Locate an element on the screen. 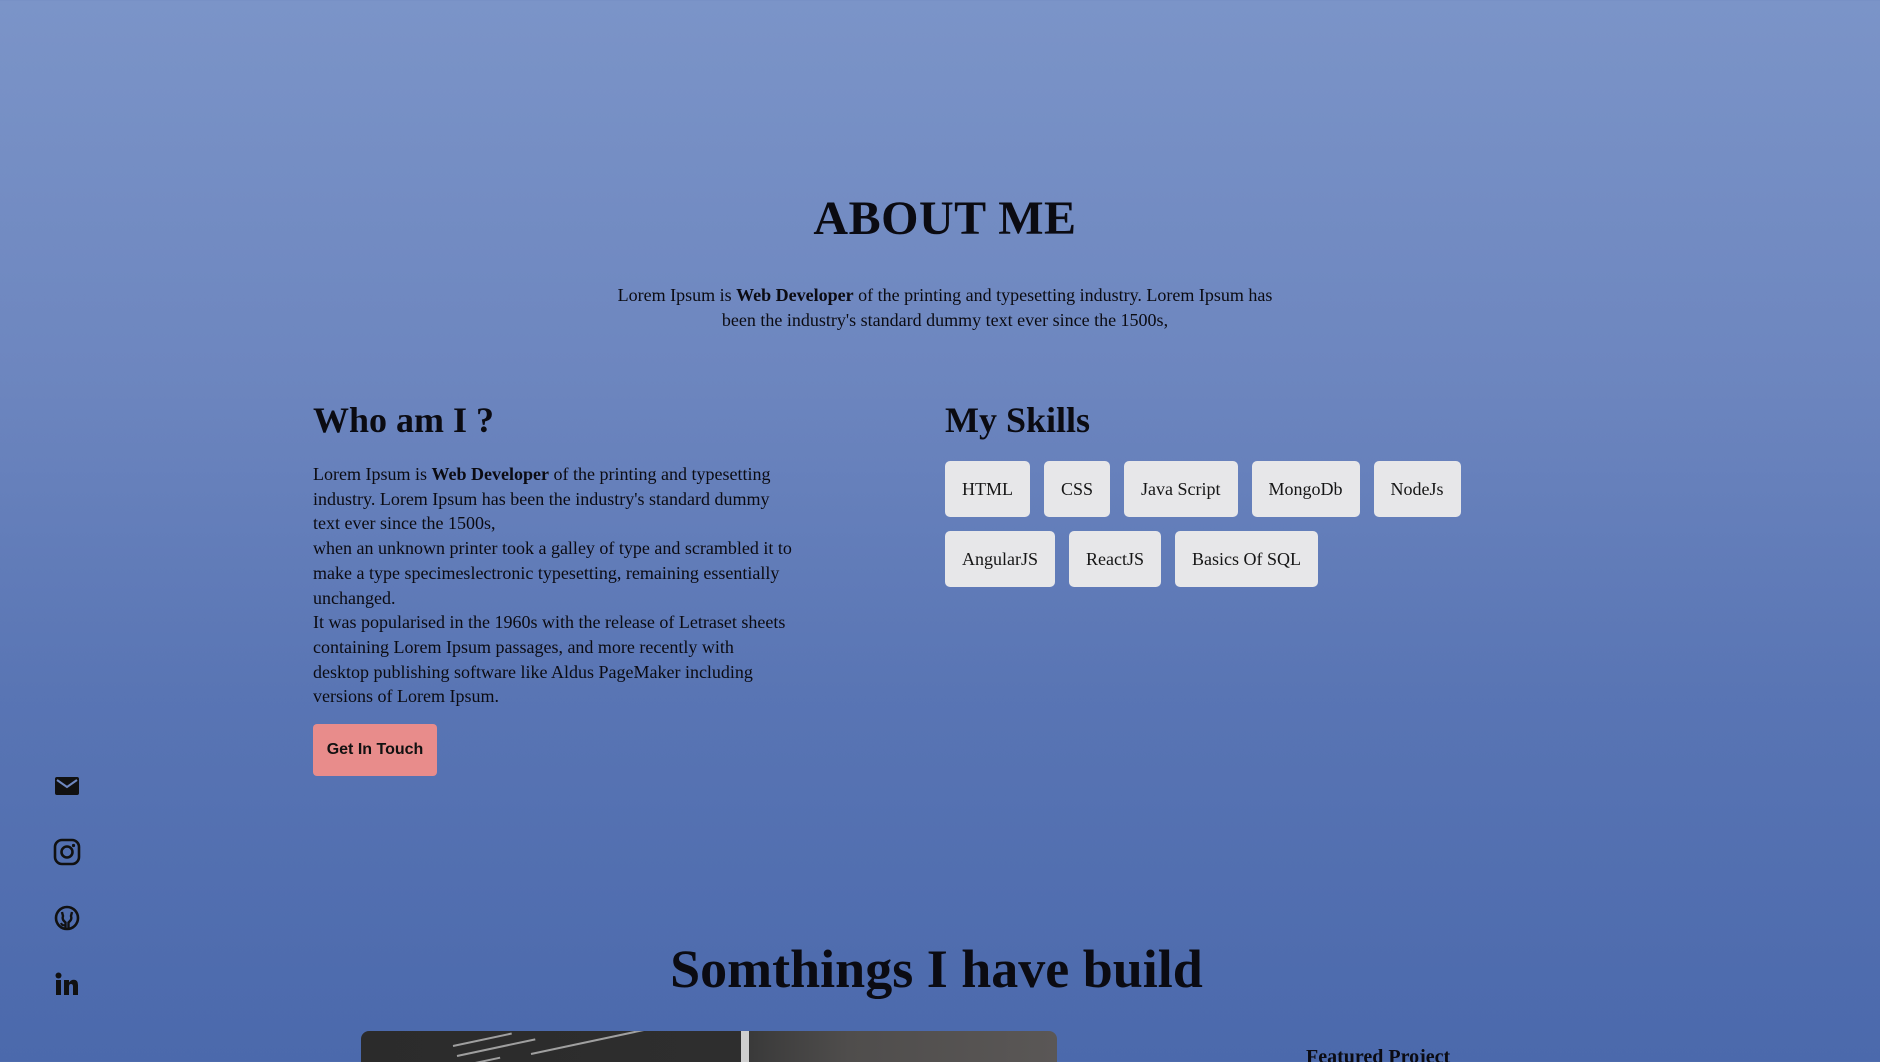  featured-project-label: Featured Project is located at coordinates (1378, 1054).